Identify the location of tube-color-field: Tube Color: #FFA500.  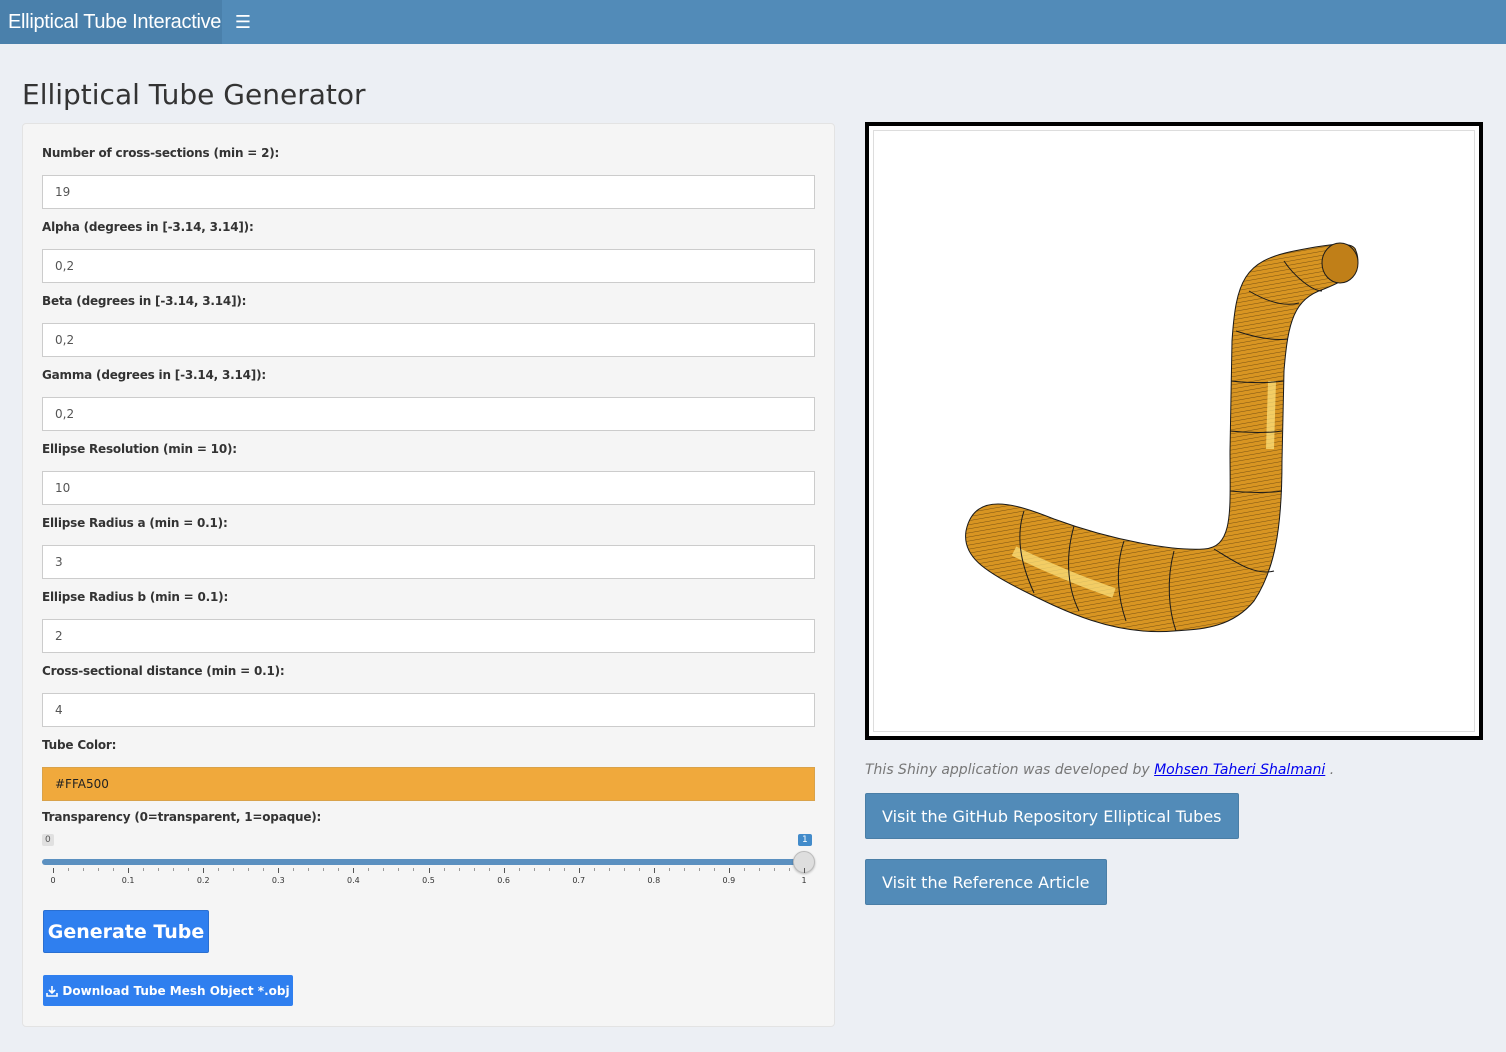
(428, 769).